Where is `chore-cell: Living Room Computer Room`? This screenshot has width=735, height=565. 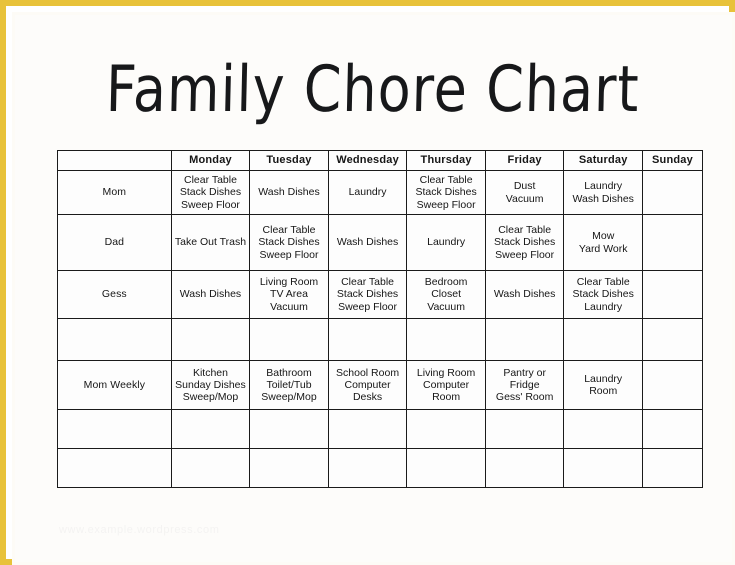
chore-cell: Living Room Computer Room is located at coordinates (446, 385).